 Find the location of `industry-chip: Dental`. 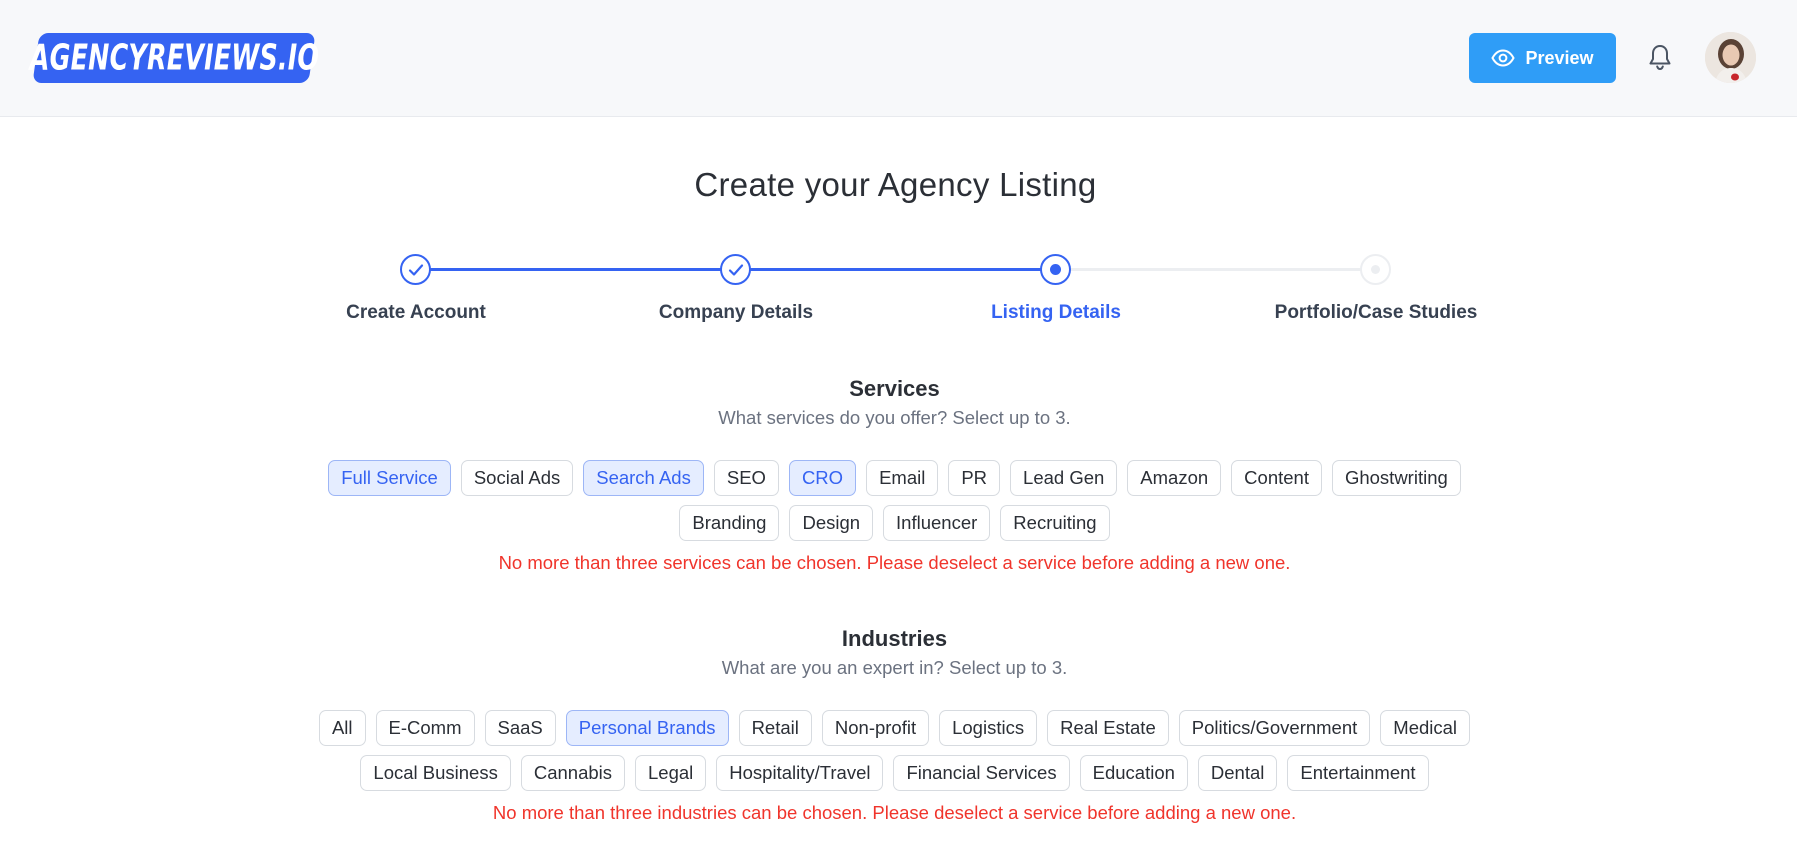

industry-chip: Dental is located at coordinates (1237, 773).